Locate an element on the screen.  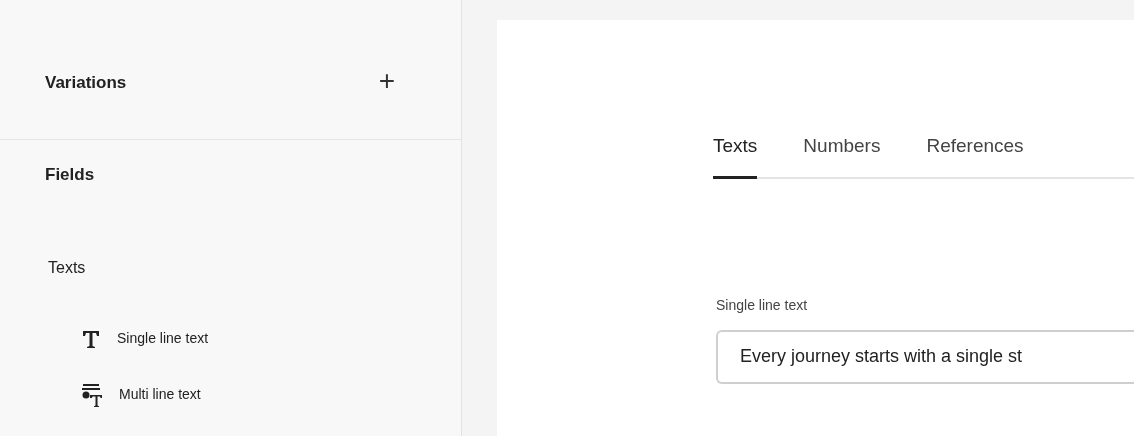
add-button: + is located at coordinates (386, 81).